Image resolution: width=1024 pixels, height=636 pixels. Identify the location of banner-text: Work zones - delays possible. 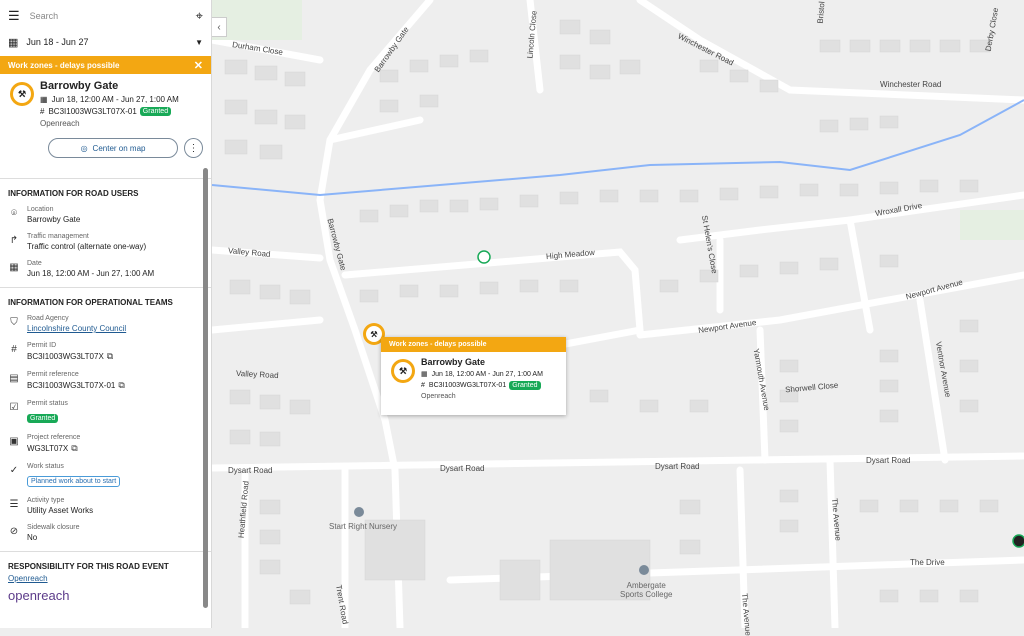
(64, 65).